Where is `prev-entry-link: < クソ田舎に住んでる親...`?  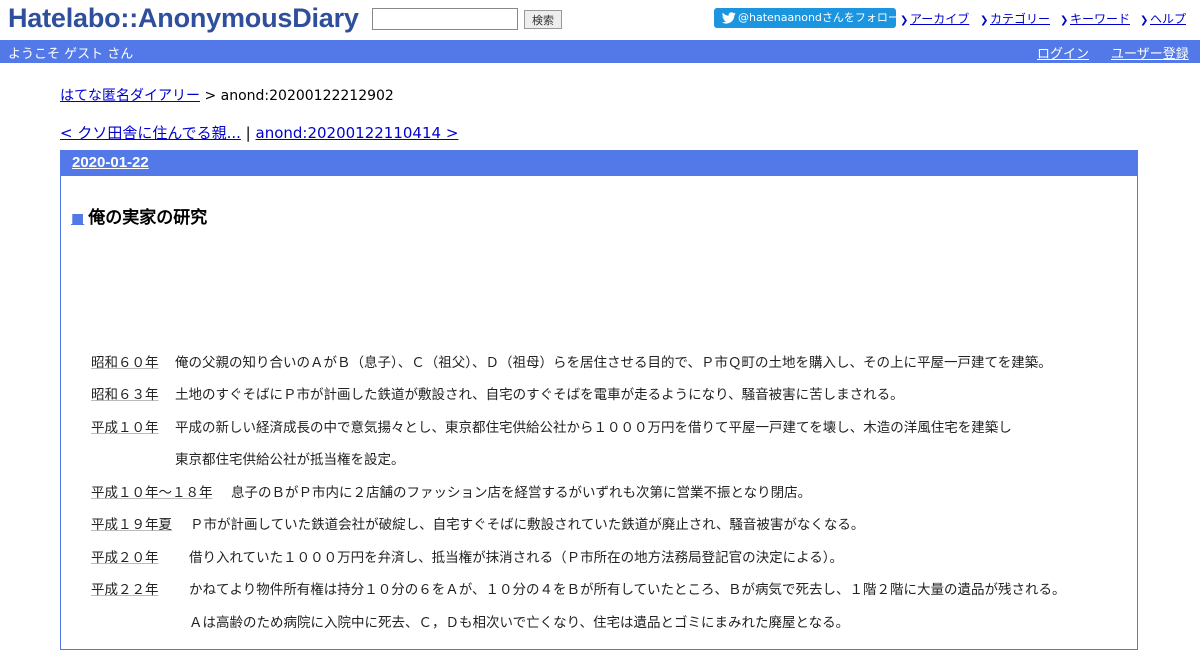
prev-entry-link: < クソ田舎に住んでる親... is located at coordinates (150, 133).